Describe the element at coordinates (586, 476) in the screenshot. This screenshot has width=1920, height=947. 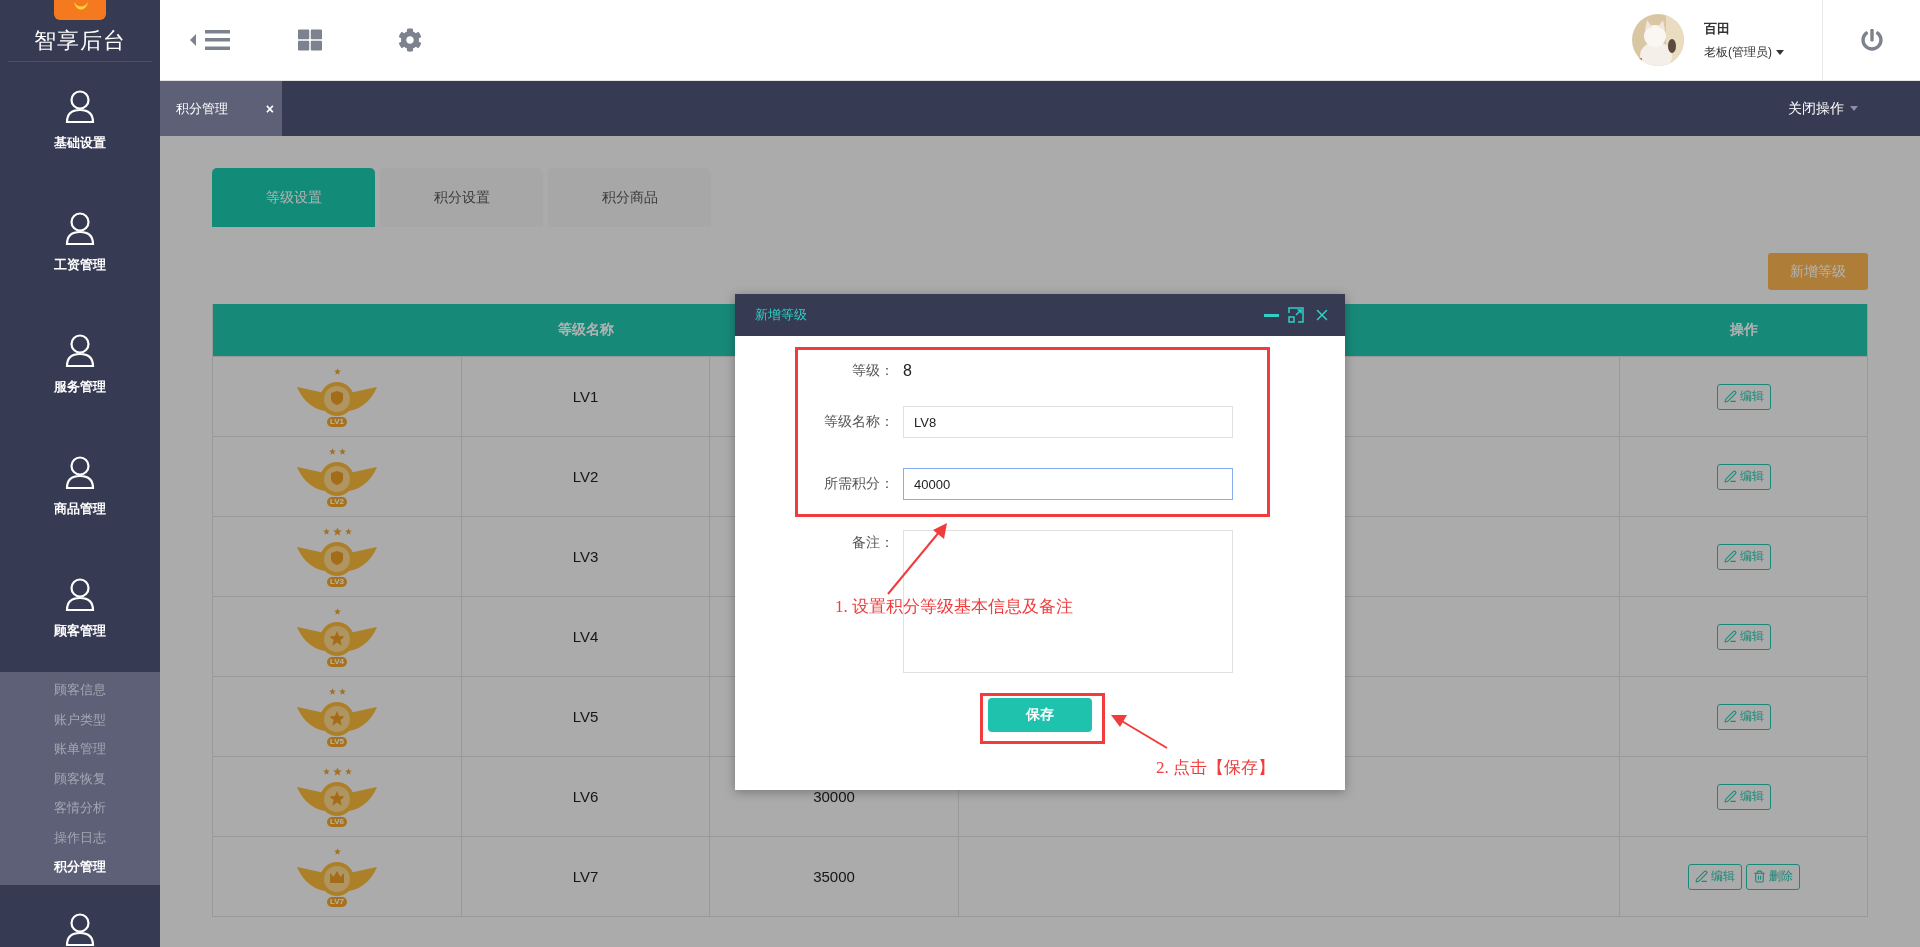
I see `table-cell: LV2` at that location.